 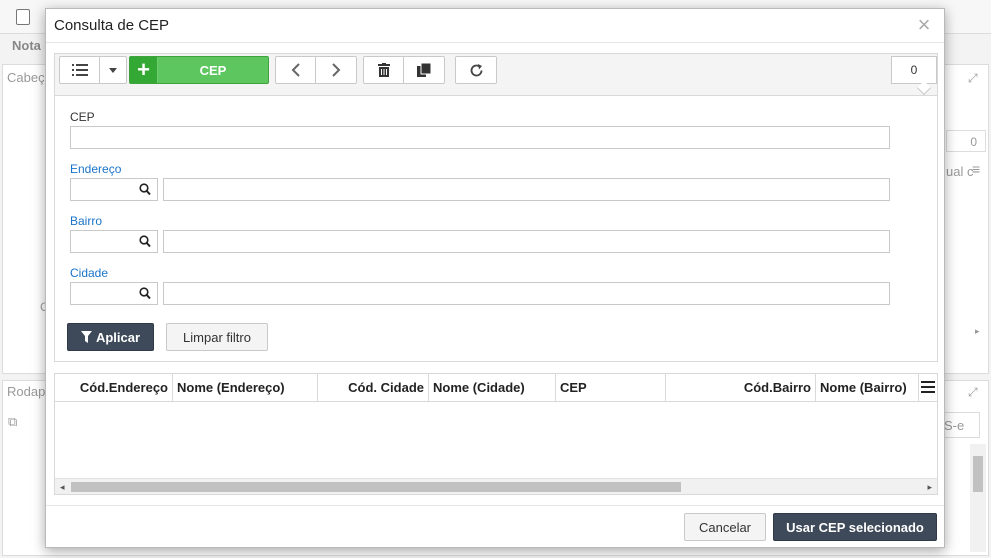 What do you see at coordinates (213, 70) in the screenshot?
I see `new-cep-button: CEP` at bounding box center [213, 70].